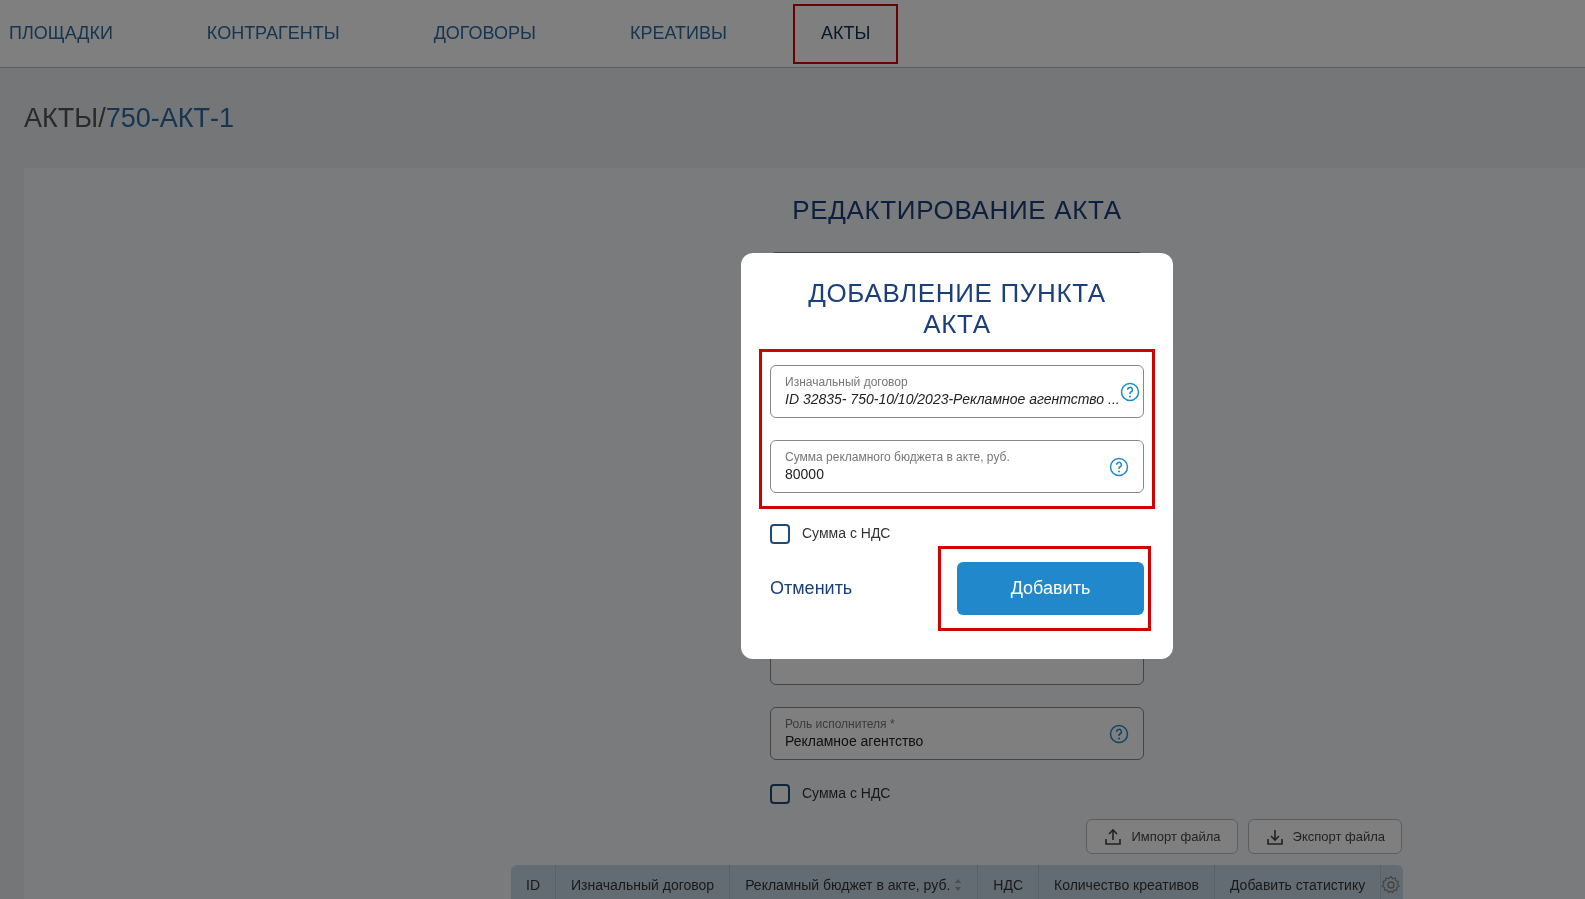 This screenshot has height=899, width=1585. What do you see at coordinates (1127, 882) in the screenshot?
I see `column-header: Количество креативов` at bounding box center [1127, 882].